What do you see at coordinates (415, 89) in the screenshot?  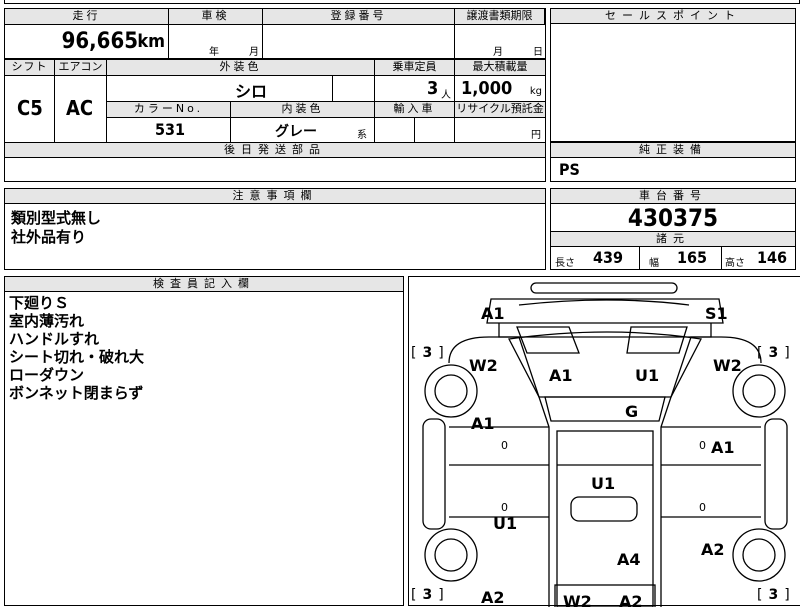 I see `capacity-cell: 3 人` at bounding box center [415, 89].